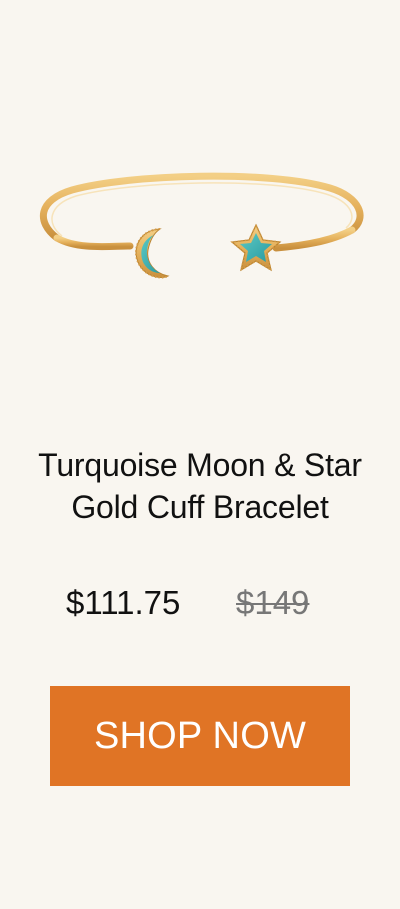 This screenshot has height=909, width=400. What do you see at coordinates (152, 253) in the screenshot?
I see `moon-charm` at bounding box center [152, 253].